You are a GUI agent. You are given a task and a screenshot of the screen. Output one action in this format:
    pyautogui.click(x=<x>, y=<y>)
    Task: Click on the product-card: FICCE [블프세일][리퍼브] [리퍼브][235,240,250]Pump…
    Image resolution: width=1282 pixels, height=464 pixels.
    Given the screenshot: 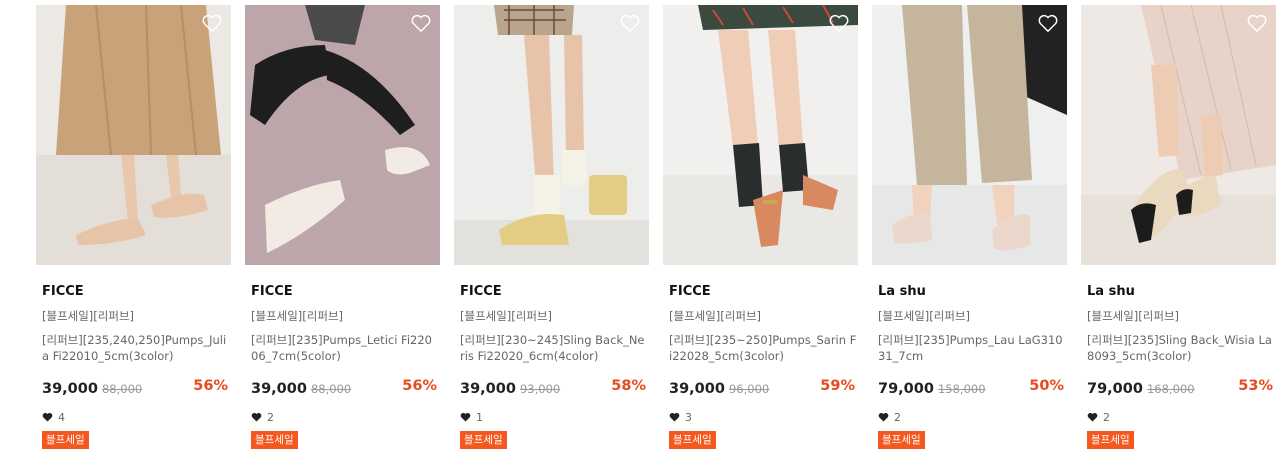 What is the action you would take?
    pyautogui.click(x=133, y=227)
    